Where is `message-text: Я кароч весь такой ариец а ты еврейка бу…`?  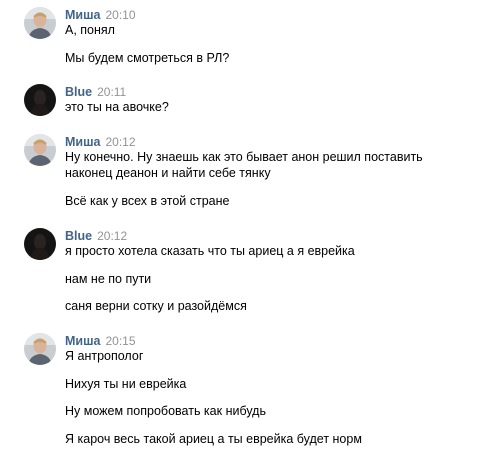 message-text: Я кароч весь такой ариец а ты еврейка бу… is located at coordinates (213, 439).